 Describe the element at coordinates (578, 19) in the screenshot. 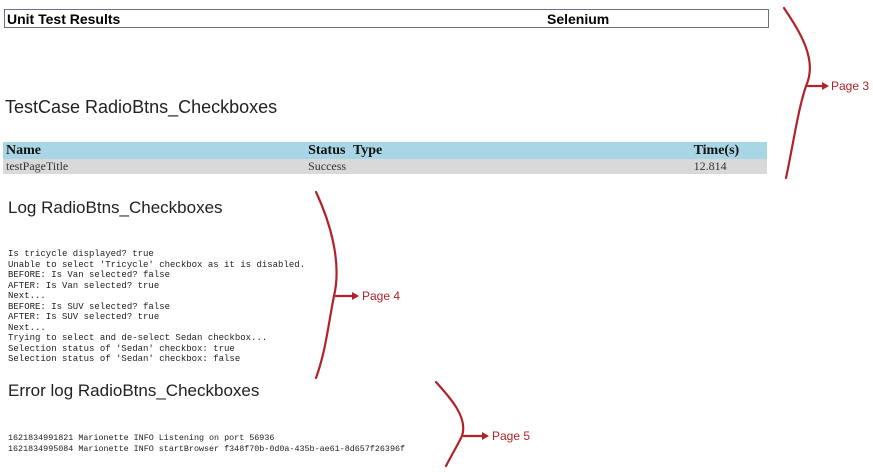

I see `product-name: Selenium` at that location.